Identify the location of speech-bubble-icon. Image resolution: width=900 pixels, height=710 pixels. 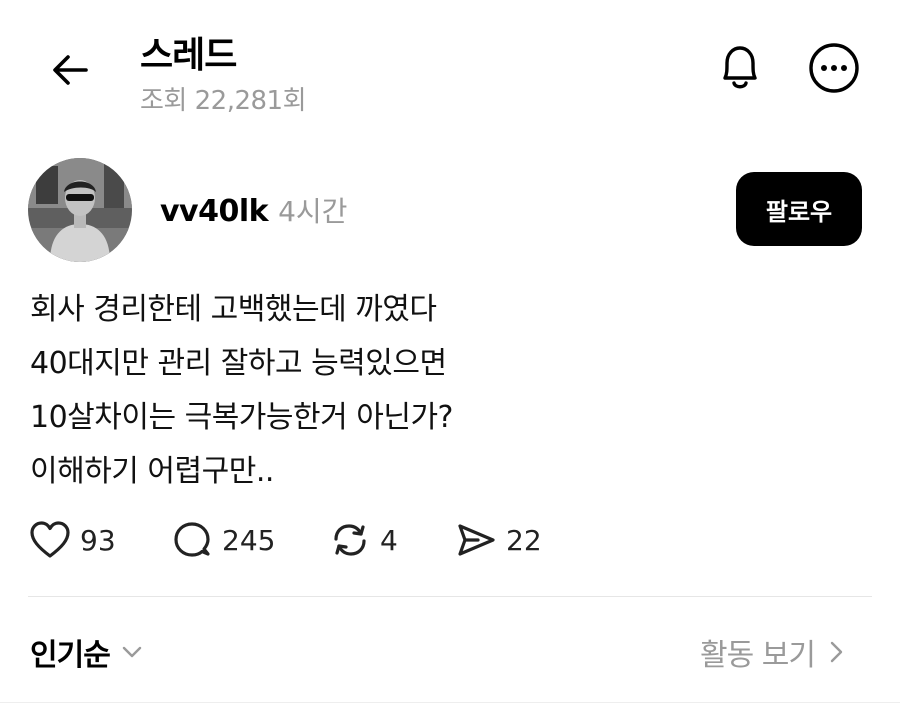
(192, 539).